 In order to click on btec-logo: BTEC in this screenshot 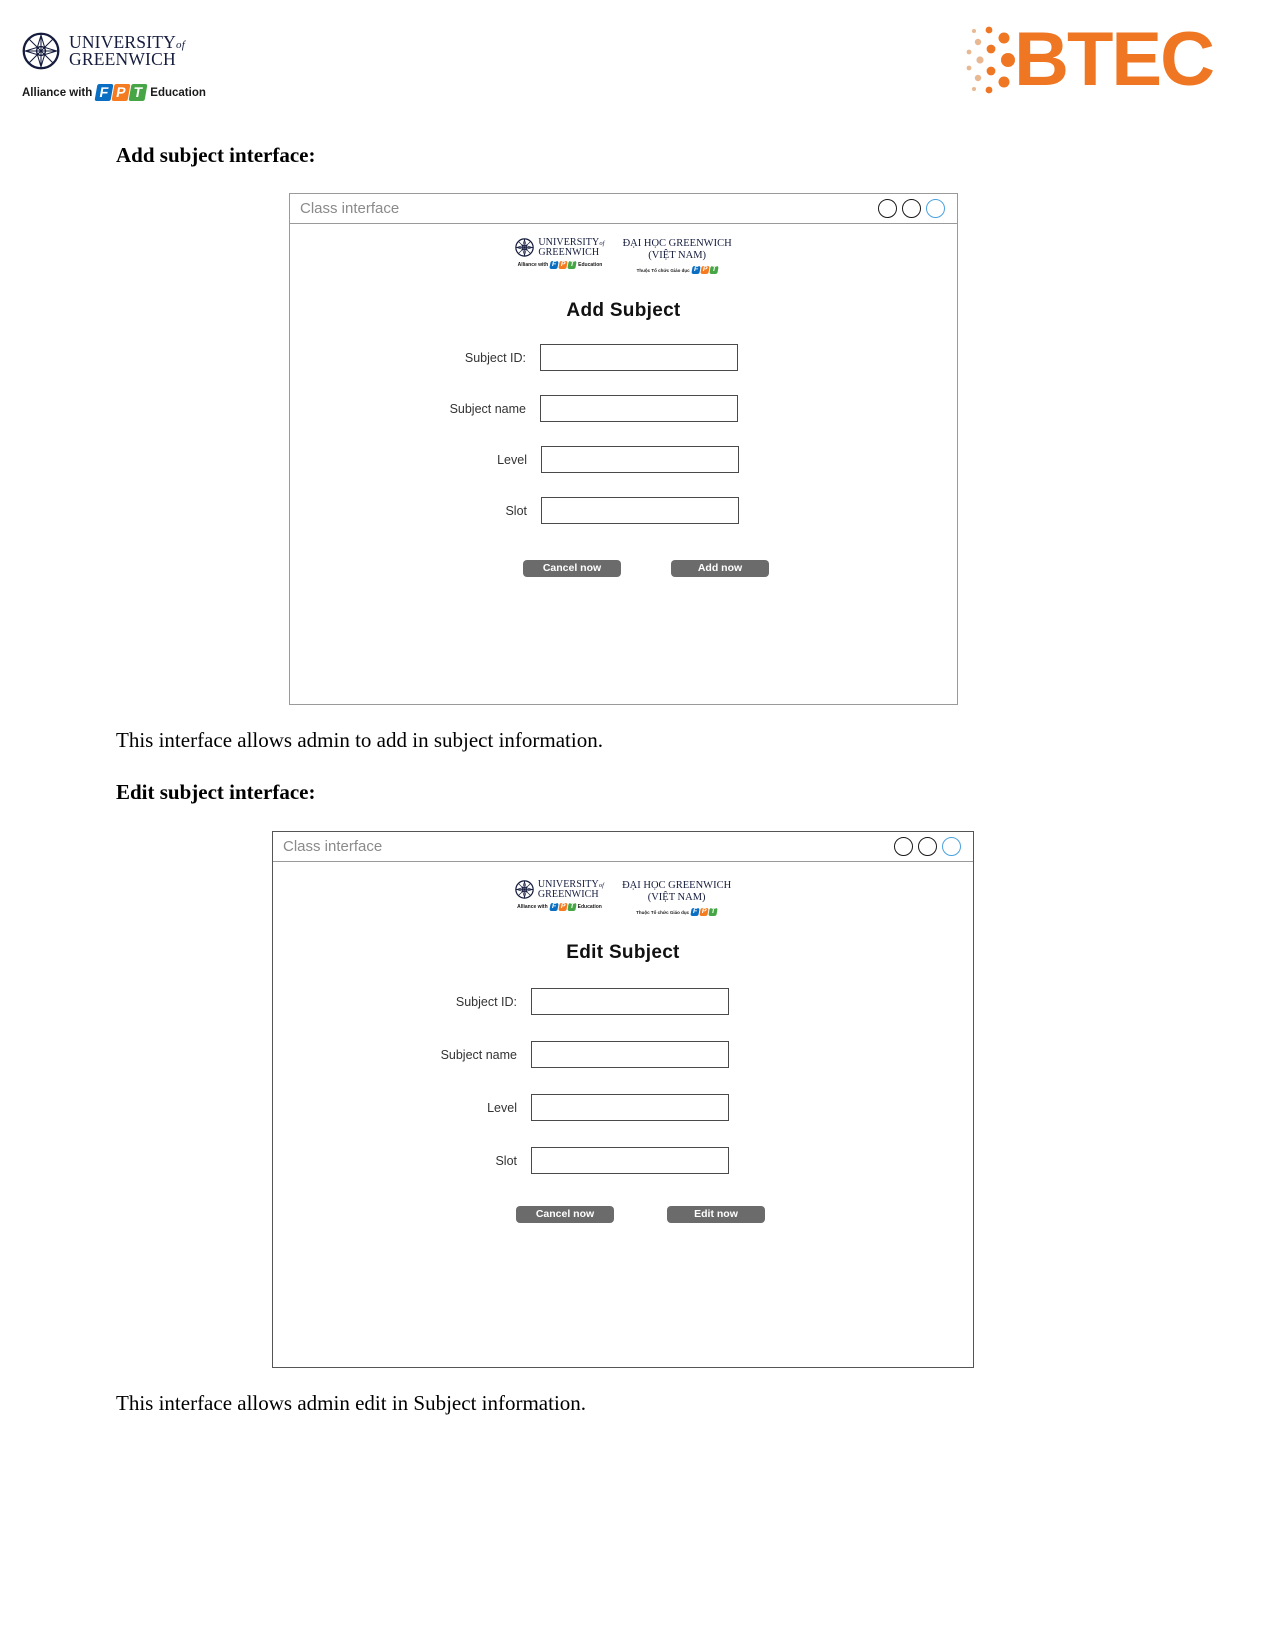, I will do `click(1089, 59)`.